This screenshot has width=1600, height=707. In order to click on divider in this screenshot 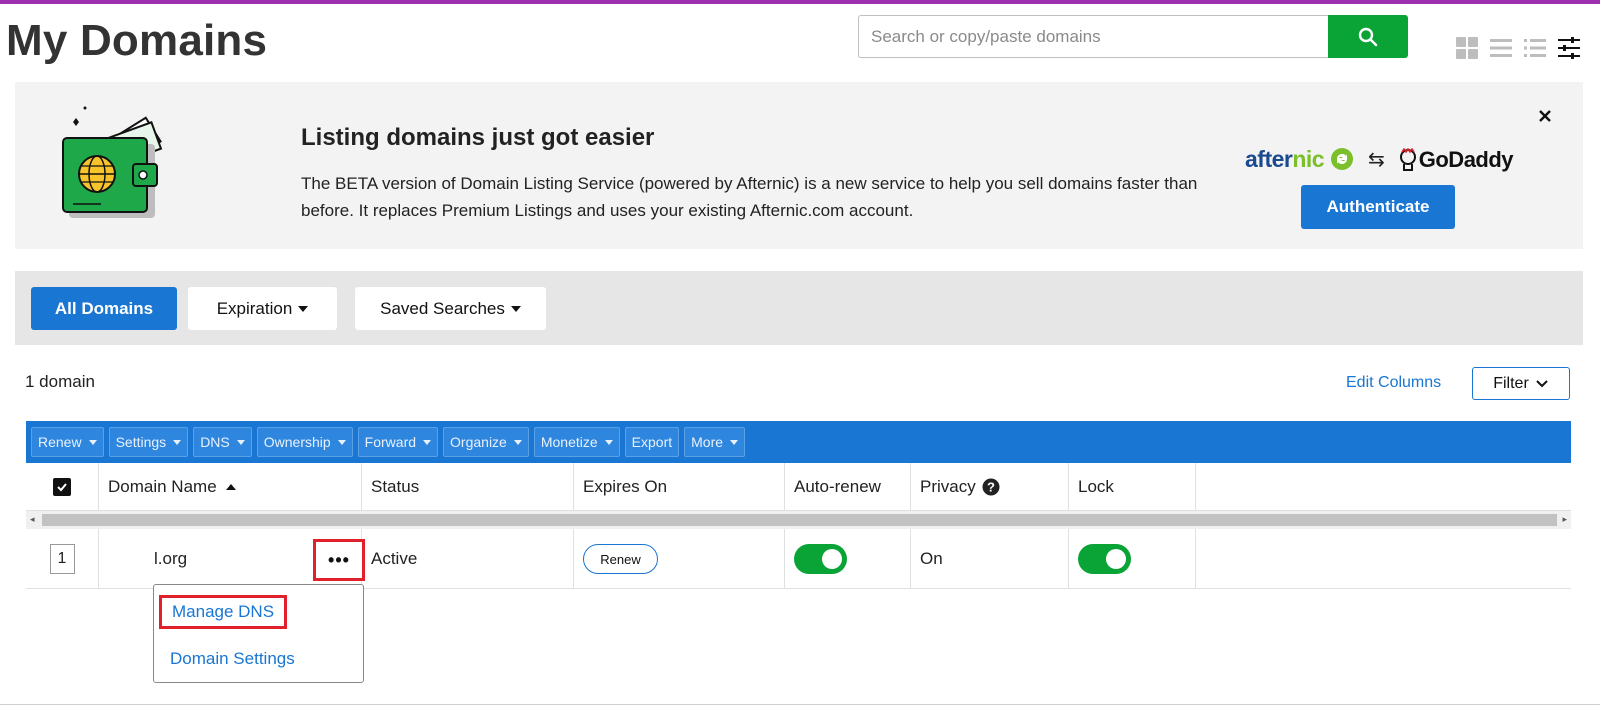, I will do `click(800, 704)`.